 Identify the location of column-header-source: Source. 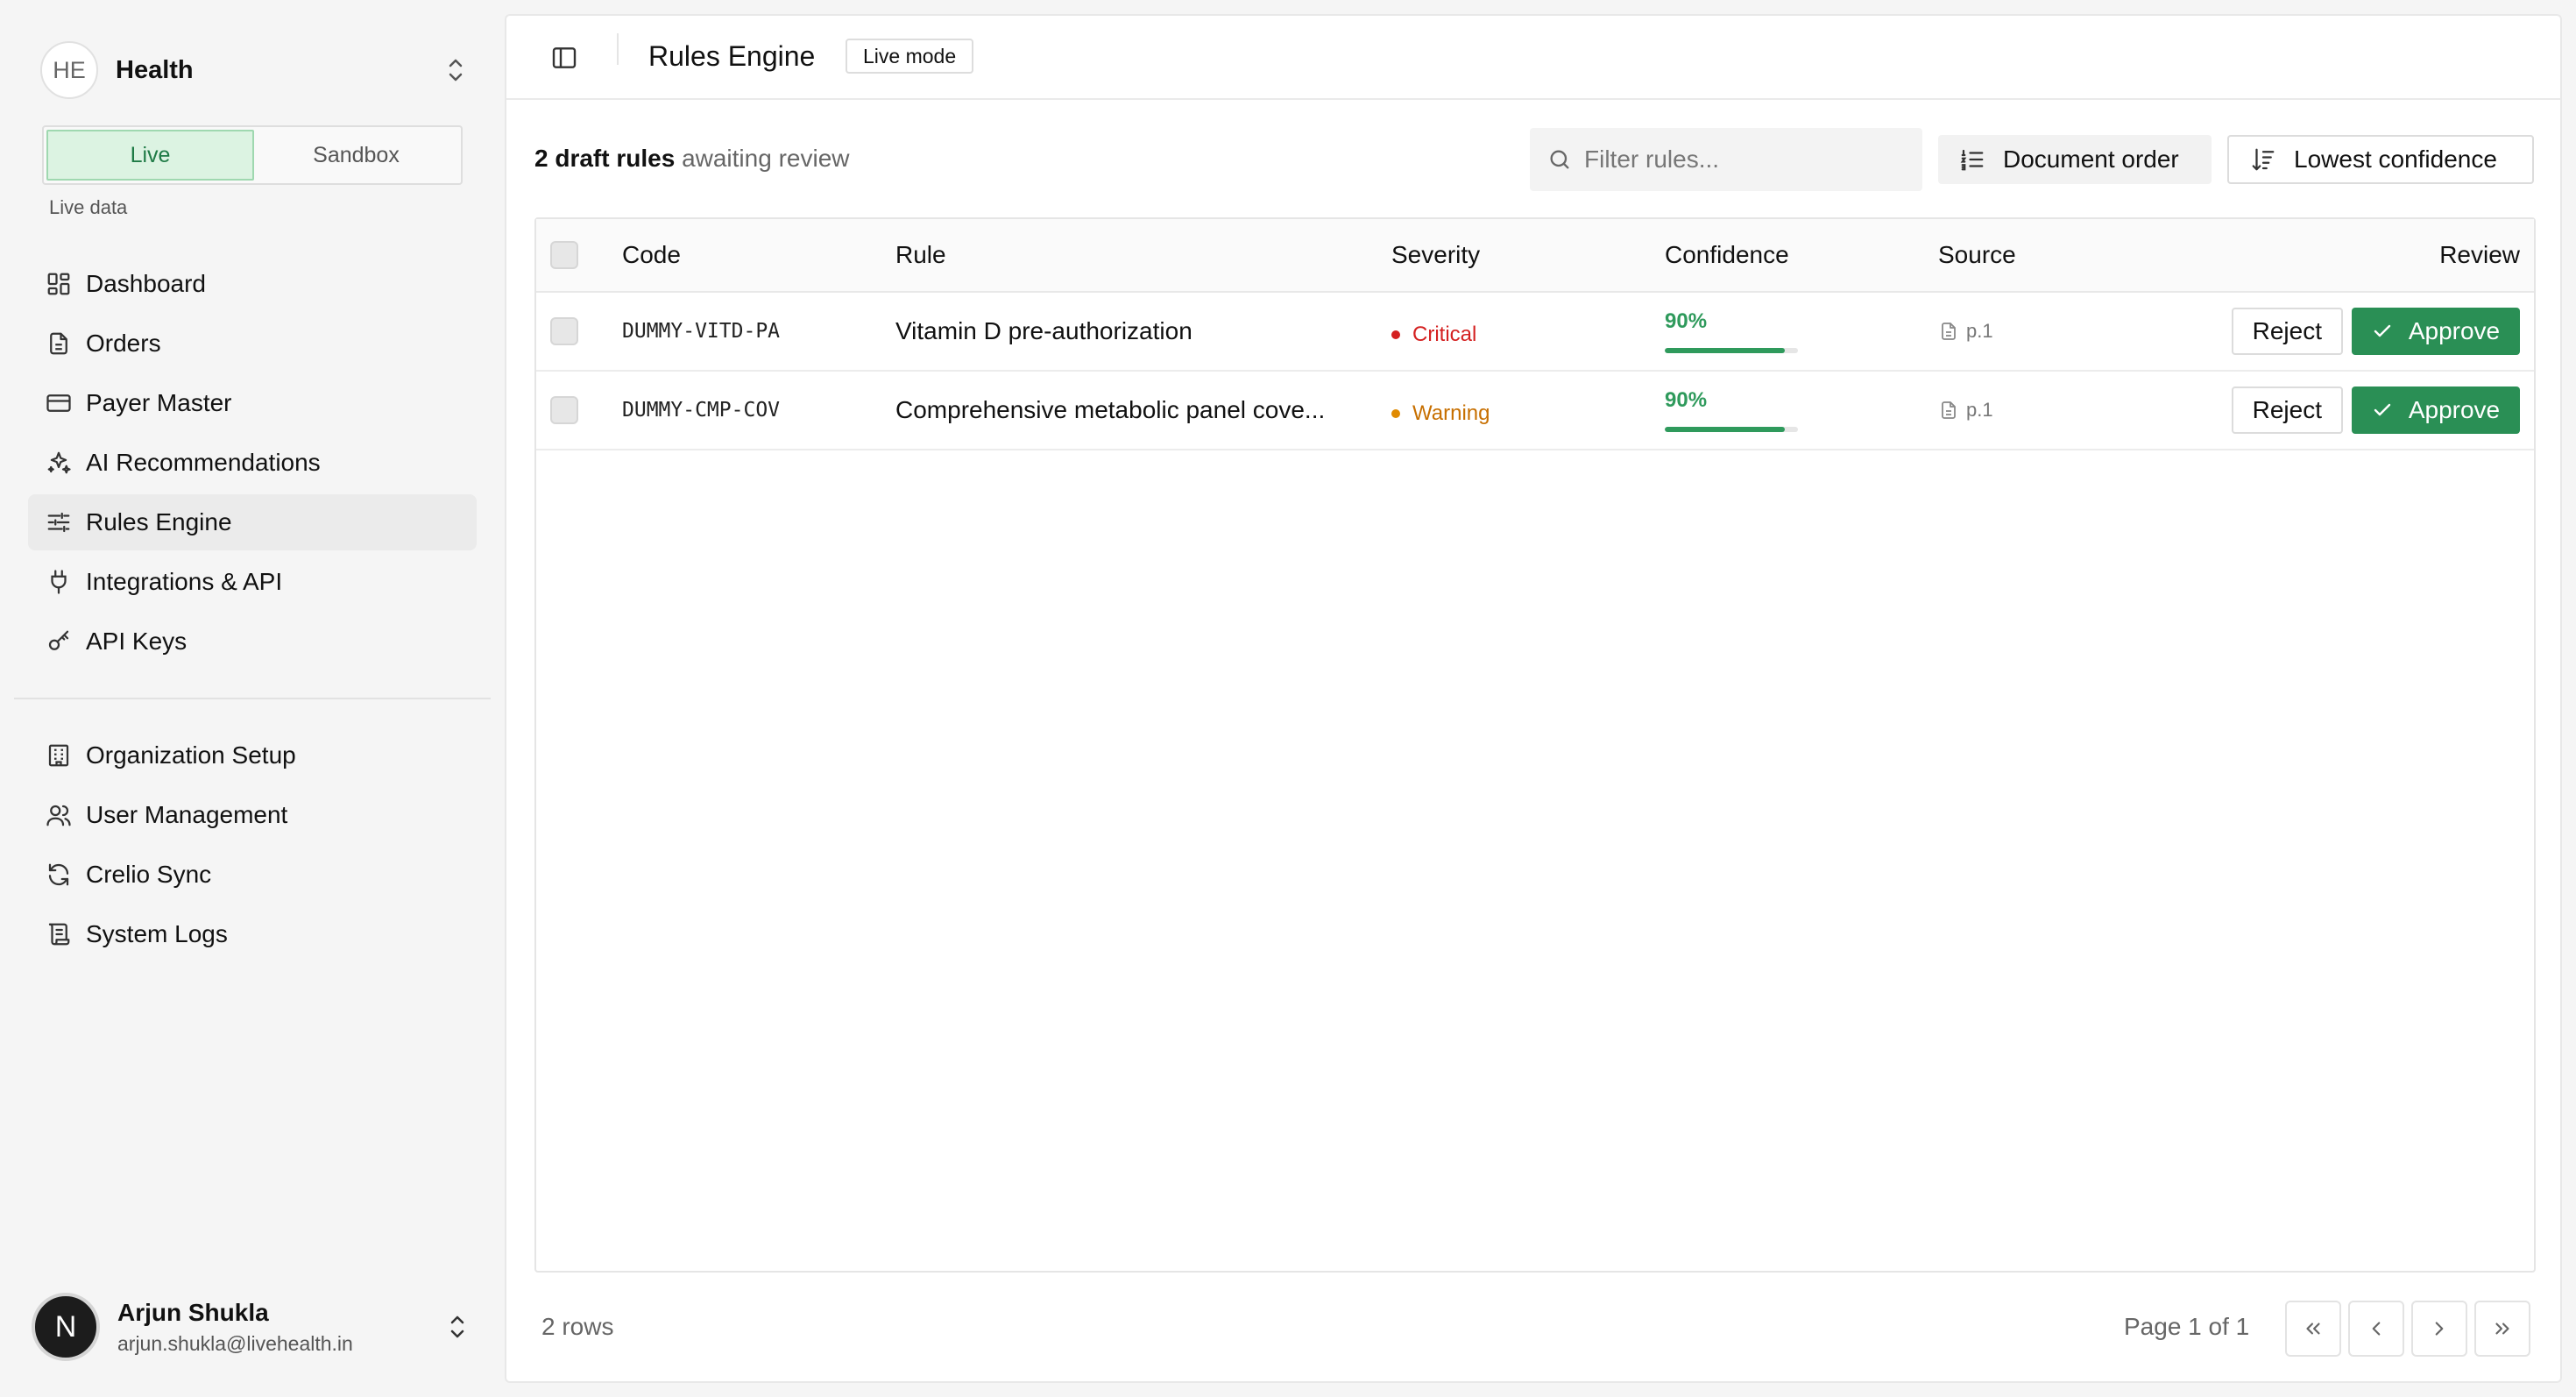
(1977, 255).